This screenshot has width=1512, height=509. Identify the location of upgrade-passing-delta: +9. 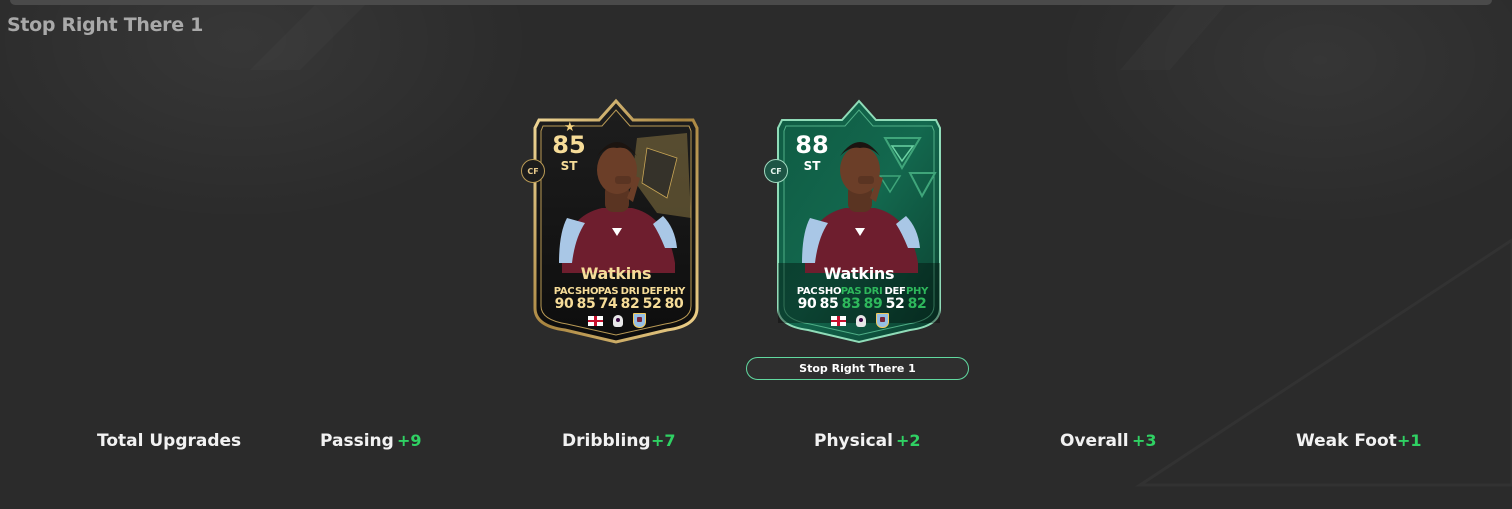
(409, 440).